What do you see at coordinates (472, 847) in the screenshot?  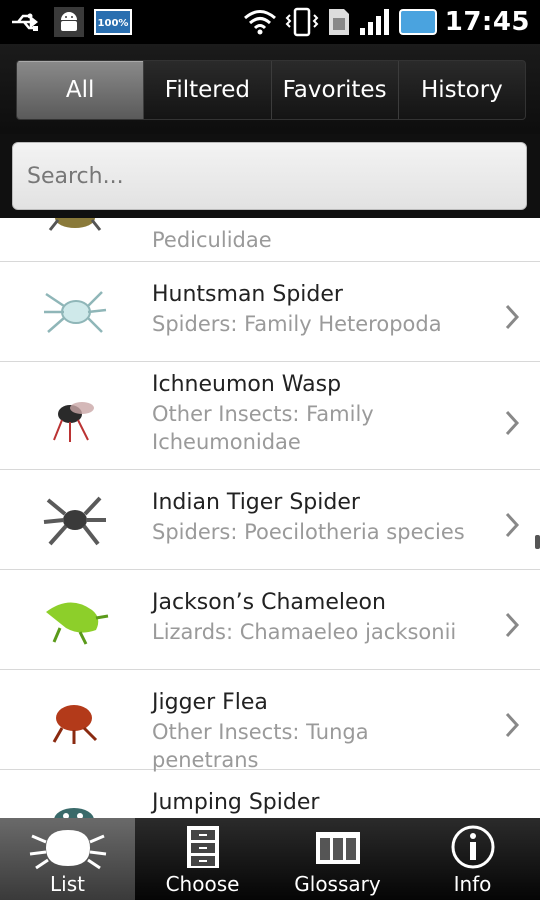 I see `info-icon` at bounding box center [472, 847].